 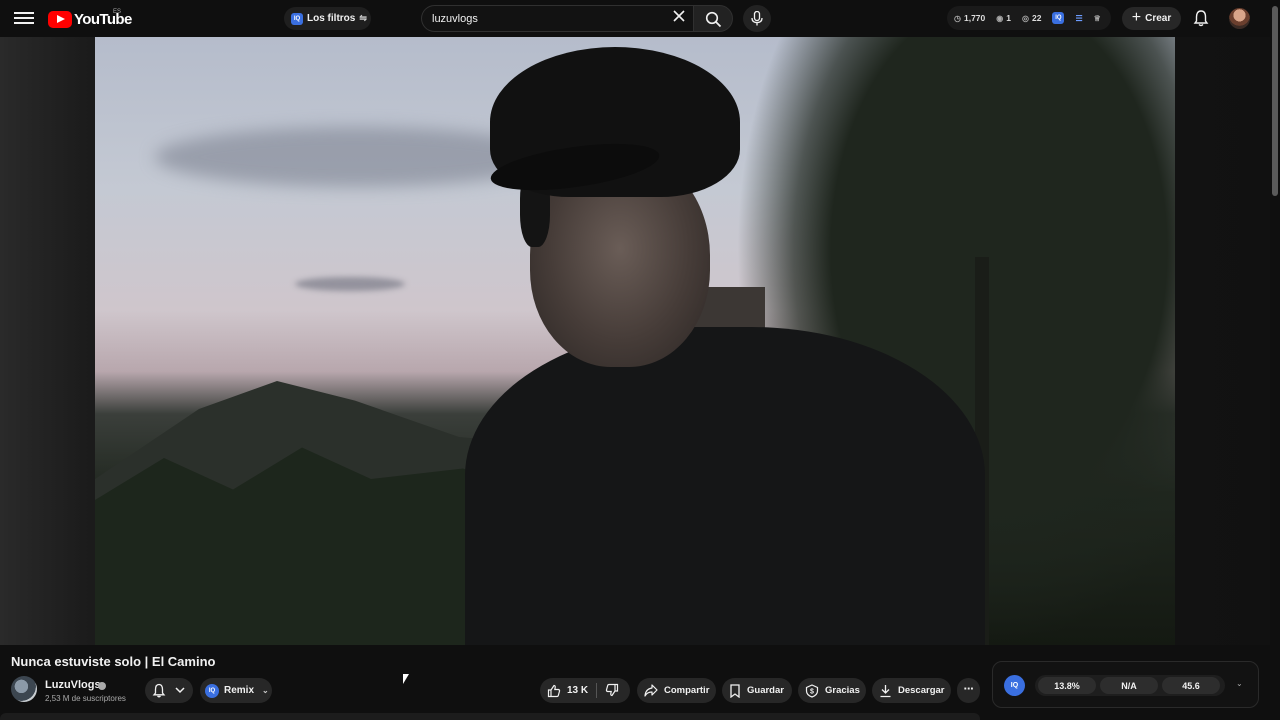 What do you see at coordinates (1078, 18) in the screenshot?
I see `list-icon: ☰` at bounding box center [1078, 18].